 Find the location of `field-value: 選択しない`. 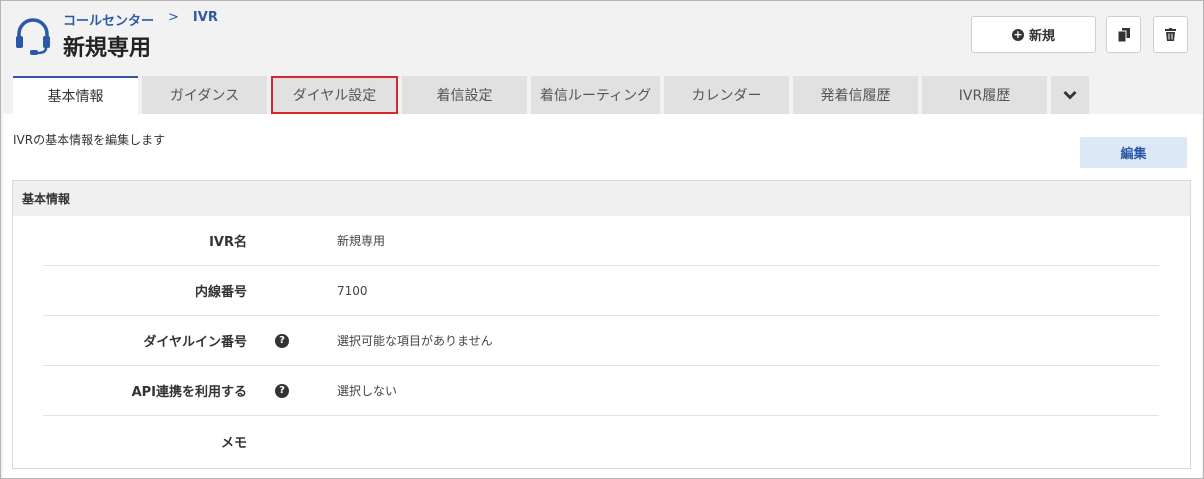

field-value: 選択しない is located at coordinates (367, 391).